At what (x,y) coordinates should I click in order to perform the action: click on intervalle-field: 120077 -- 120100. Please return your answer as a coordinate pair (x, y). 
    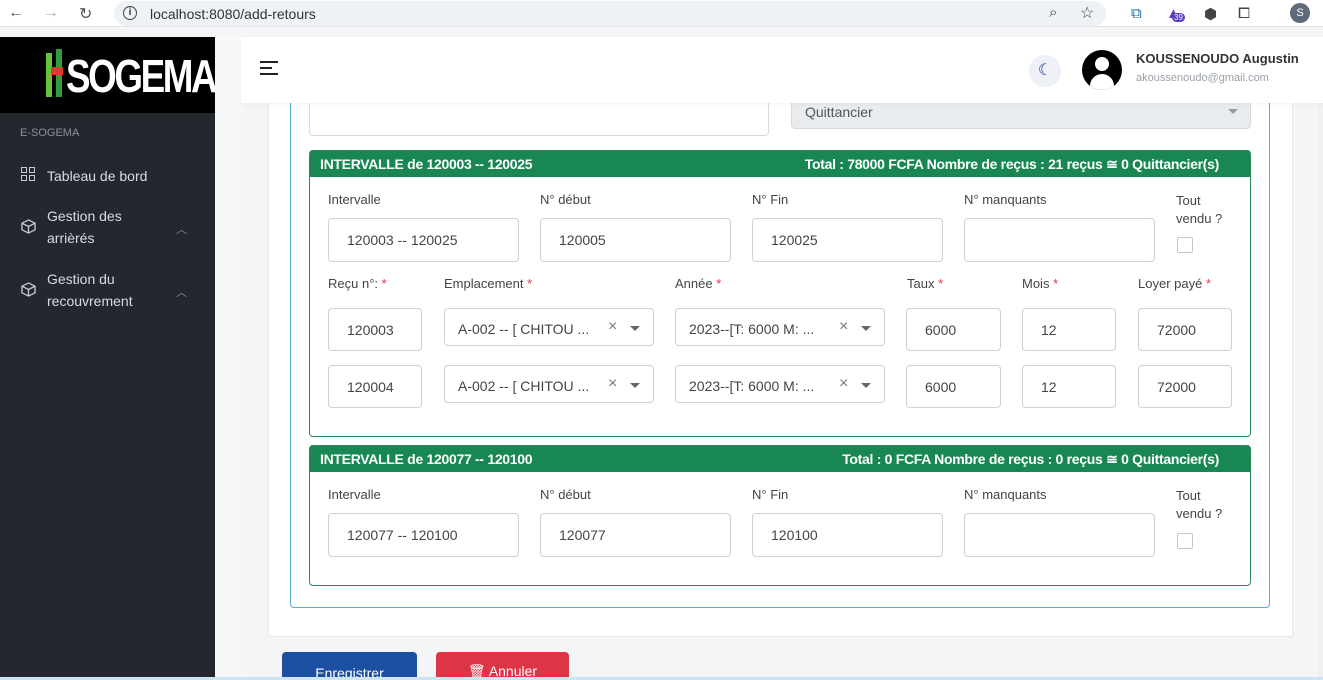
    Looking at the image, I should click on (423, 535).